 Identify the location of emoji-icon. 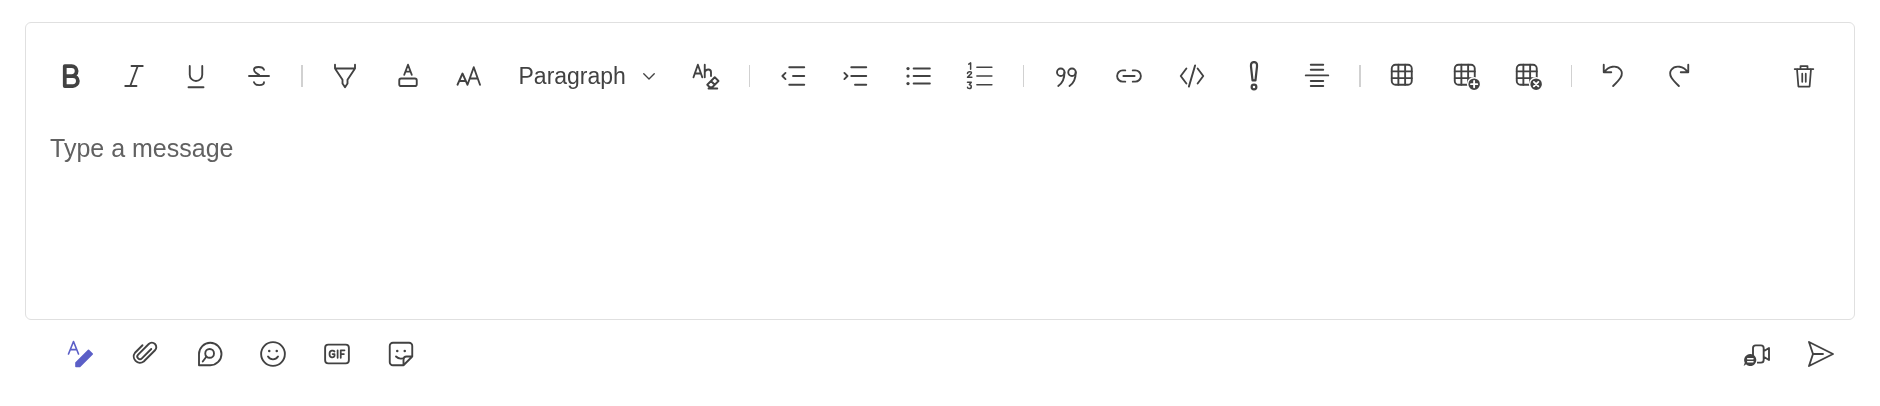
(273, 354).